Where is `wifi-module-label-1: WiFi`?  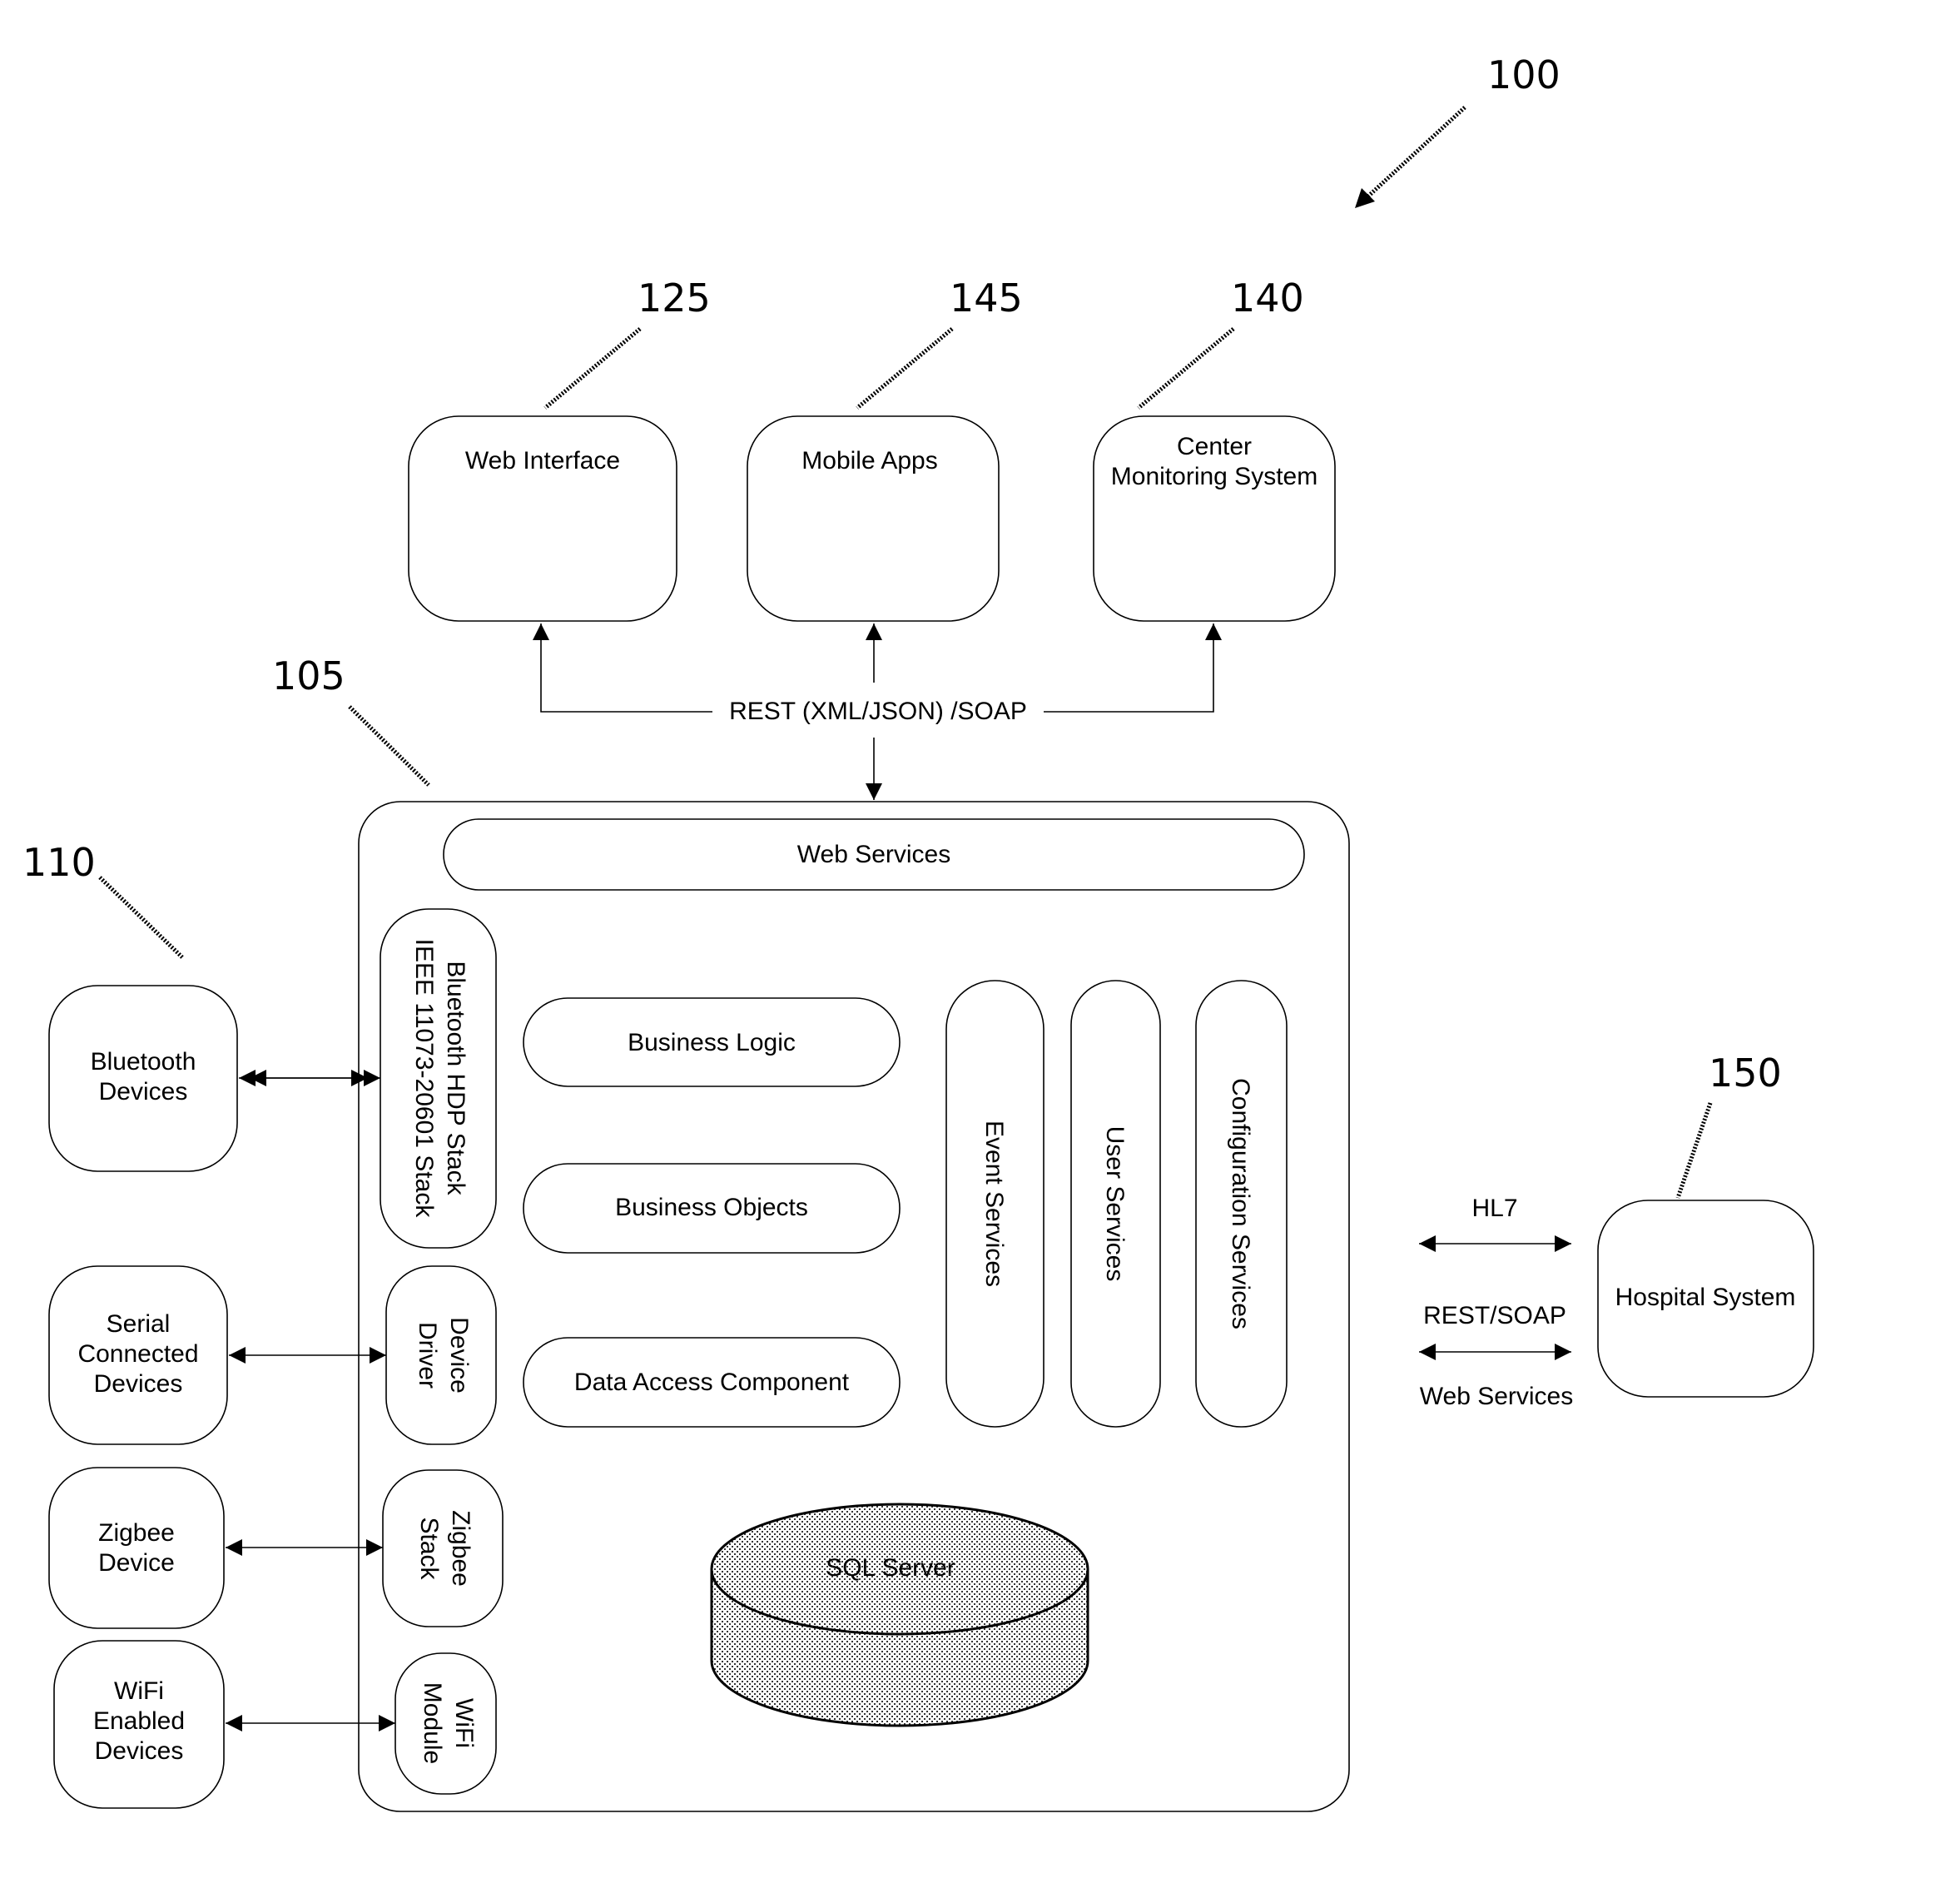
wifi-module-label-1: WiFi is located at coordinates (464, 1723).